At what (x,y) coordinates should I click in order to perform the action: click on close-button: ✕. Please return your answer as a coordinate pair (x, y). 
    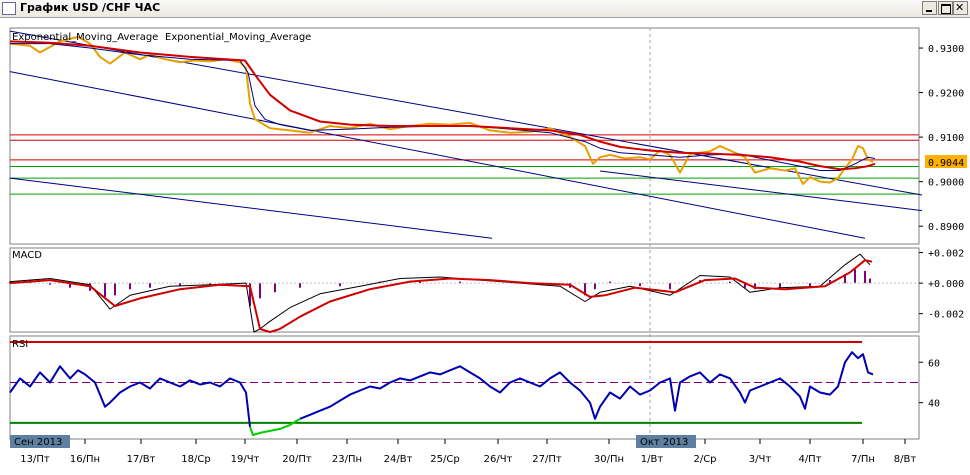
    Looking at the image, I should click on (960, 8).